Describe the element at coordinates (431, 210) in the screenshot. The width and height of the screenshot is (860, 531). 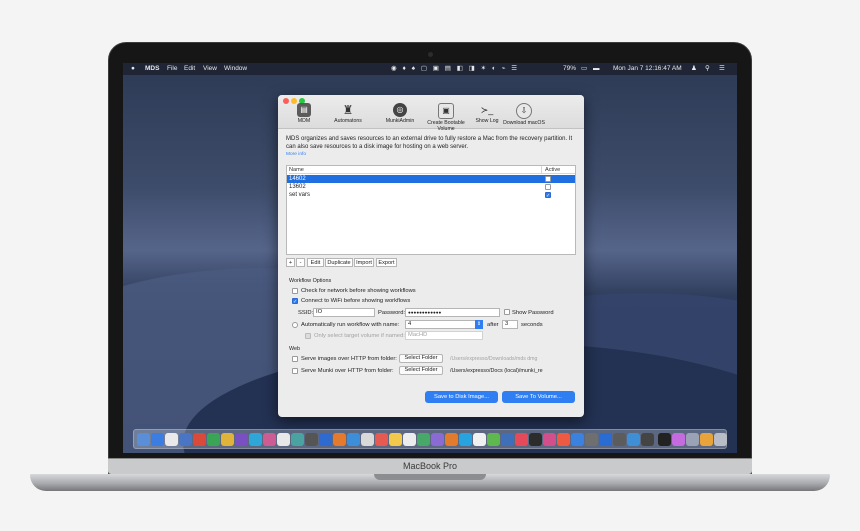
I see `workflow-table: Name Active 14602 13602 set vars ✓` at that location.